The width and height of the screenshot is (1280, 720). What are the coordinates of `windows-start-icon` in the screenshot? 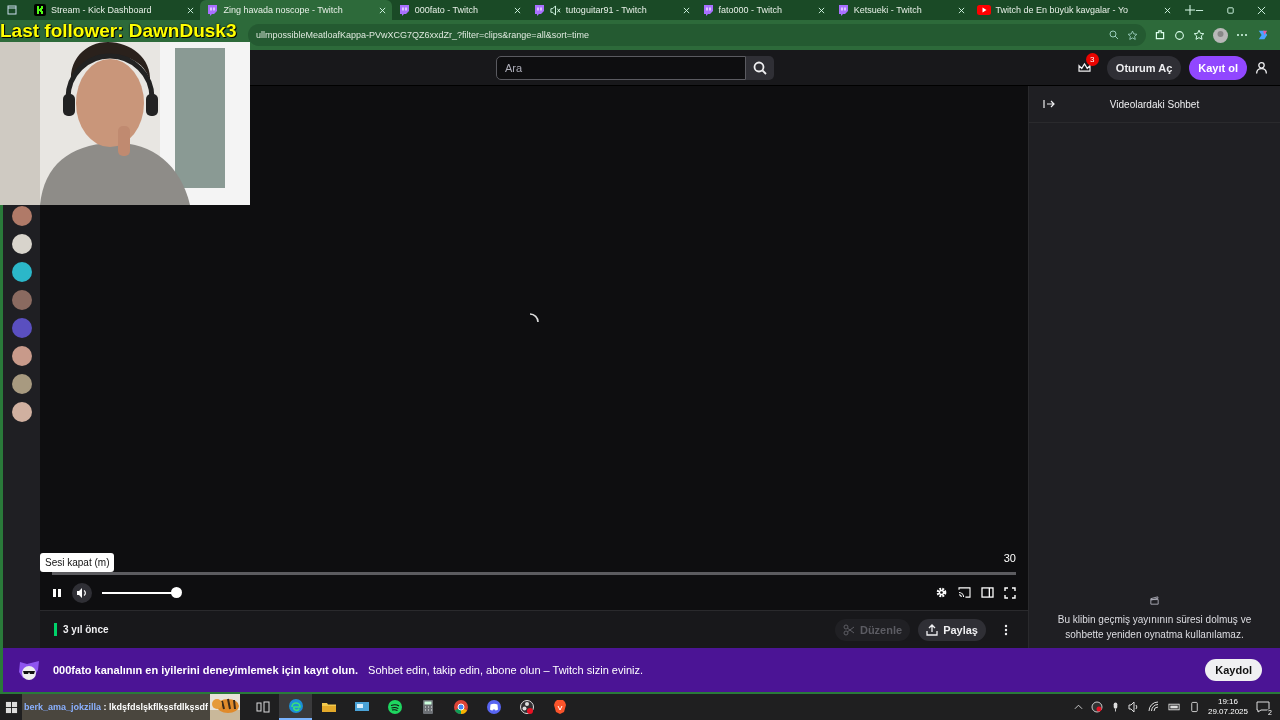 It's located at (11, 707).